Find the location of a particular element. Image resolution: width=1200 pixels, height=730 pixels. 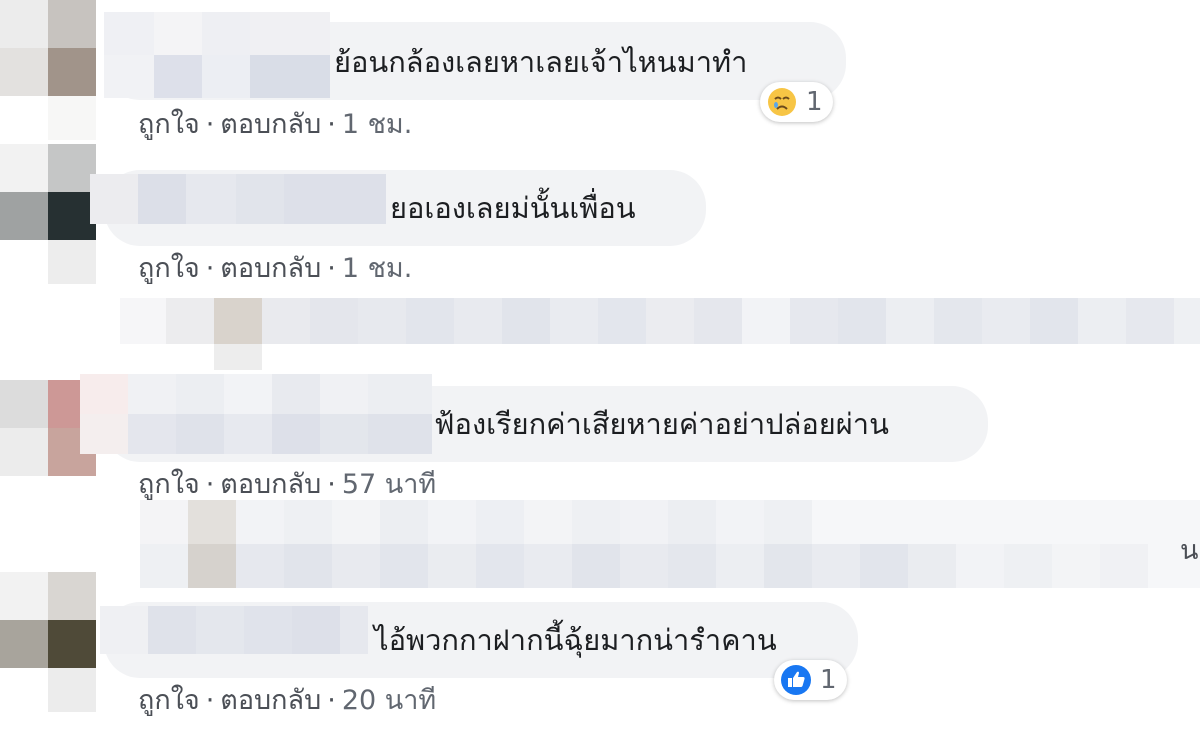

comment-text: ย้อนกล้องเลยหาเลยเจ้าไหนมาทำ is located at coordinates (541, 62).